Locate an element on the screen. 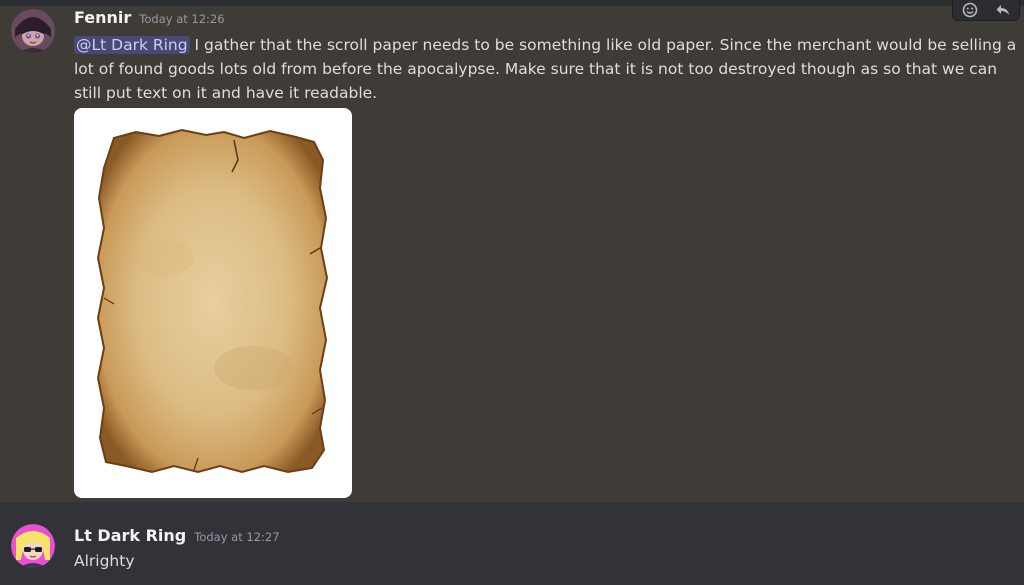 The height and width of the screenshot is (585, 1024). parchment-image is located at coordinates (212, 301).